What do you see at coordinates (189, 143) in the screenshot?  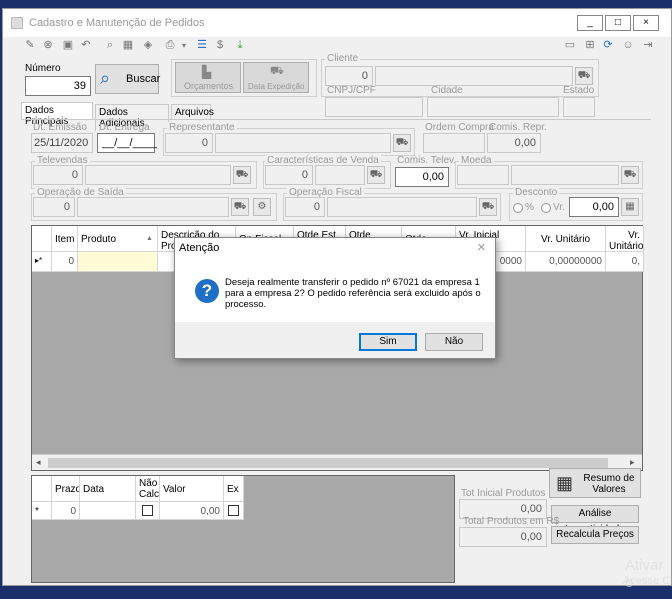 I see `representante-code: 0` at bounding box center [189, 143].